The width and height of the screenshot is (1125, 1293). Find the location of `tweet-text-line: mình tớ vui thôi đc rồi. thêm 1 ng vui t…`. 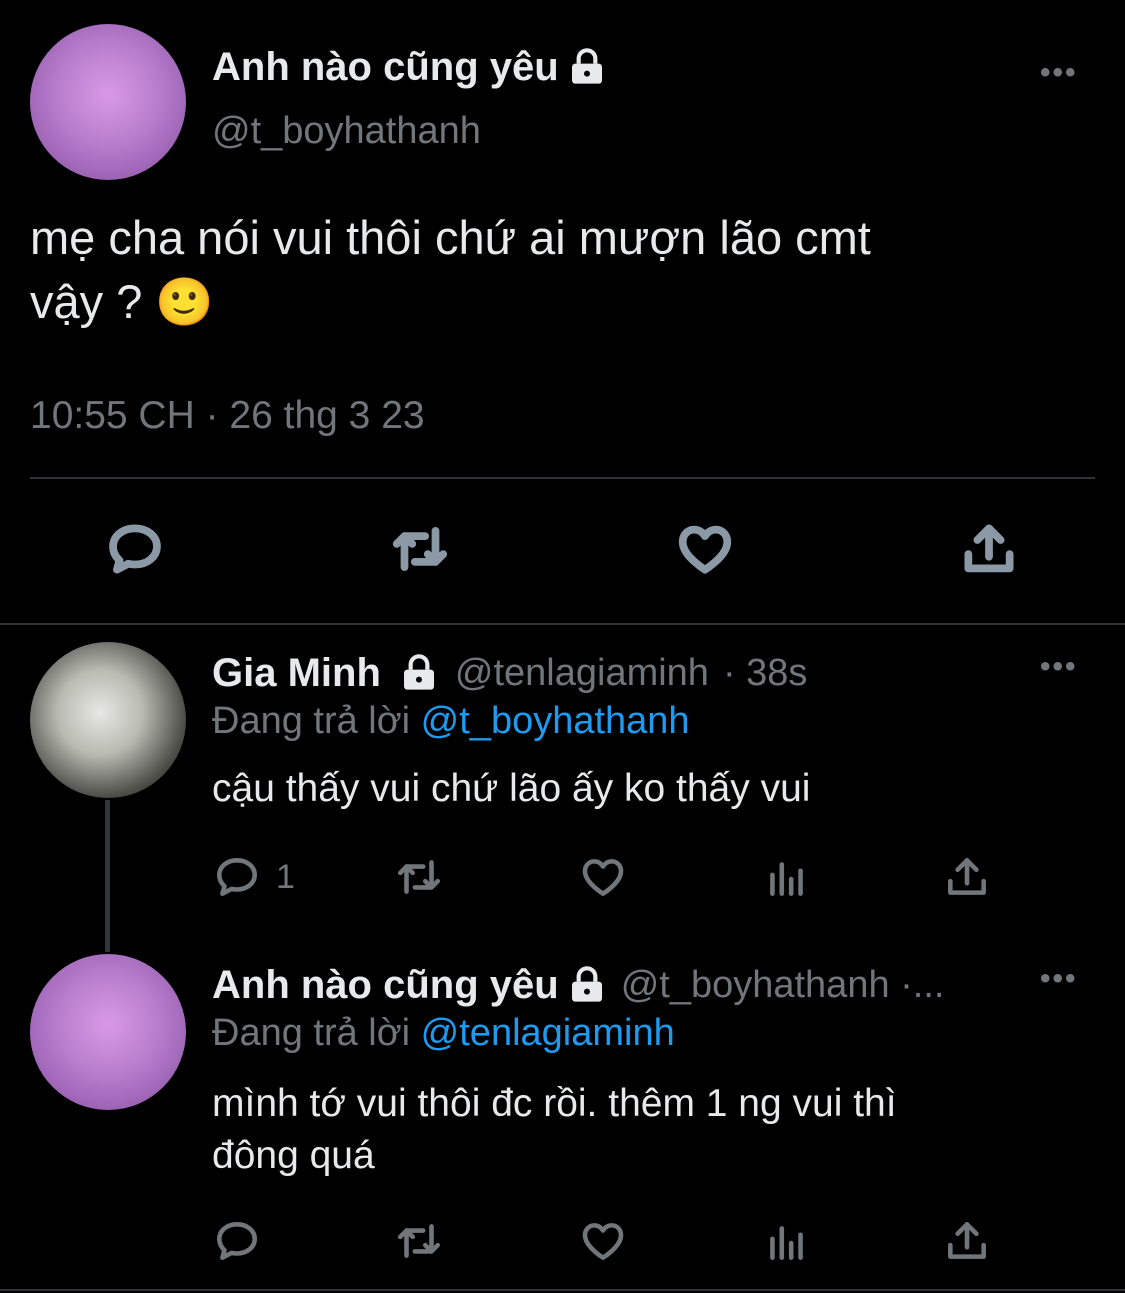

tweet-text-line: mình tớ vui thôi đc rồi. thêm 1 ng vui t… is located at coordinates (554, 1103).